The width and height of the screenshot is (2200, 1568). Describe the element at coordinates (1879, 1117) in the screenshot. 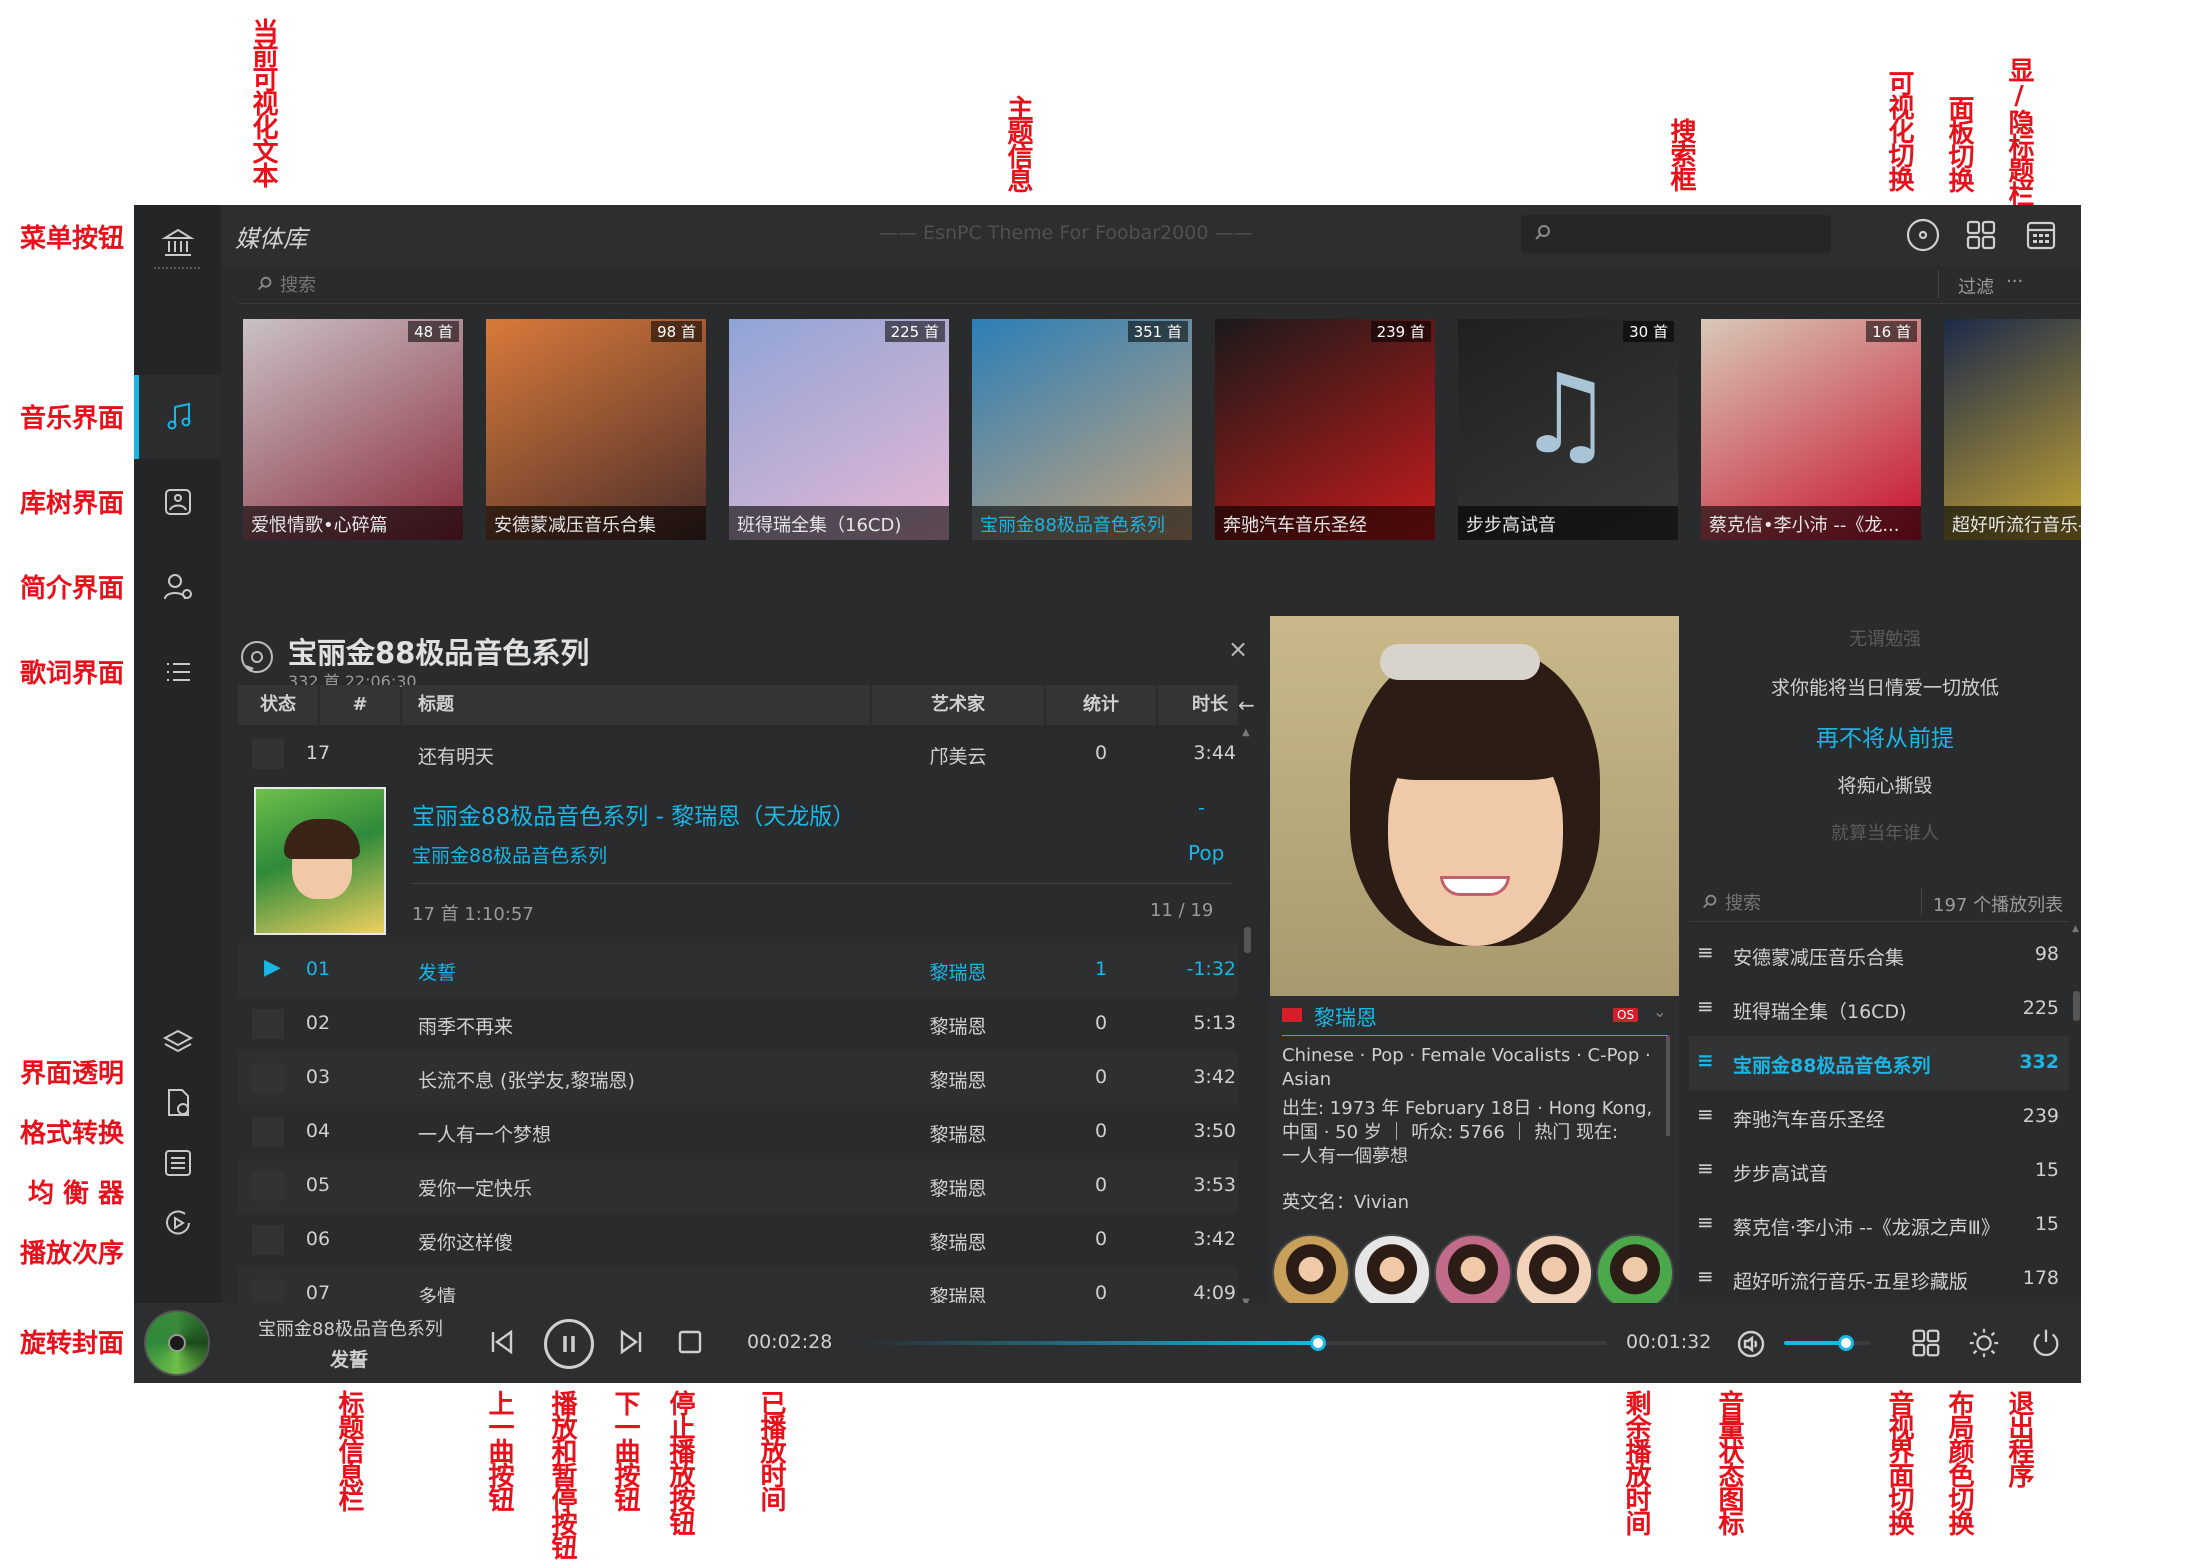

I see `playlist-item: ≡ 奔驰汽车音乐圣经 239` at that location.